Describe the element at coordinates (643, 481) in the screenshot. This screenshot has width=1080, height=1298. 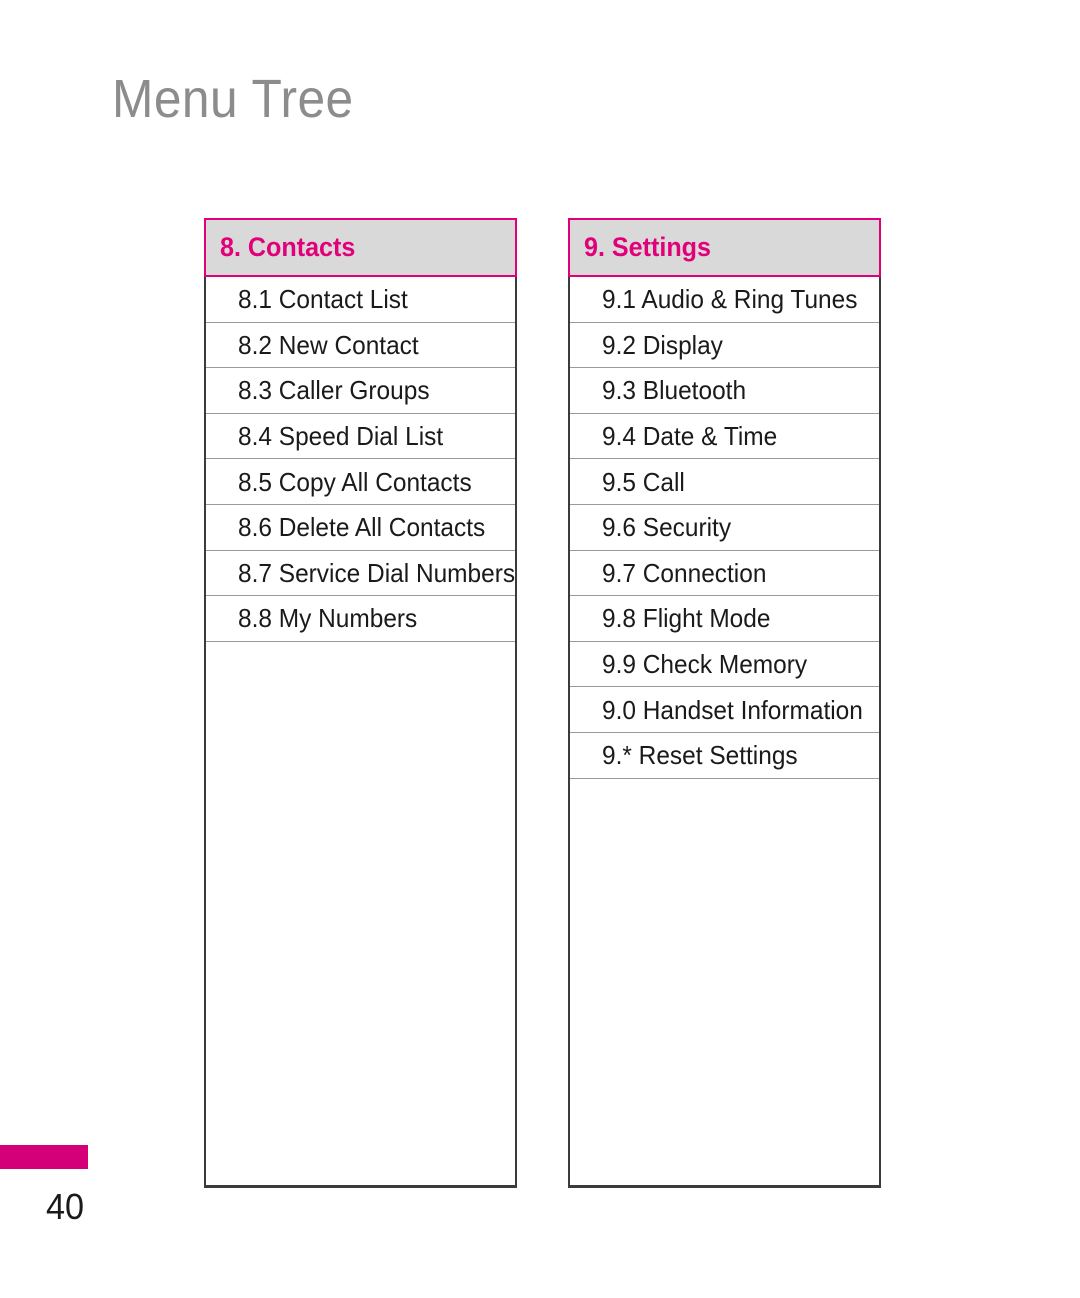
I see `menu-row-label: 9.5 Call` at that location.